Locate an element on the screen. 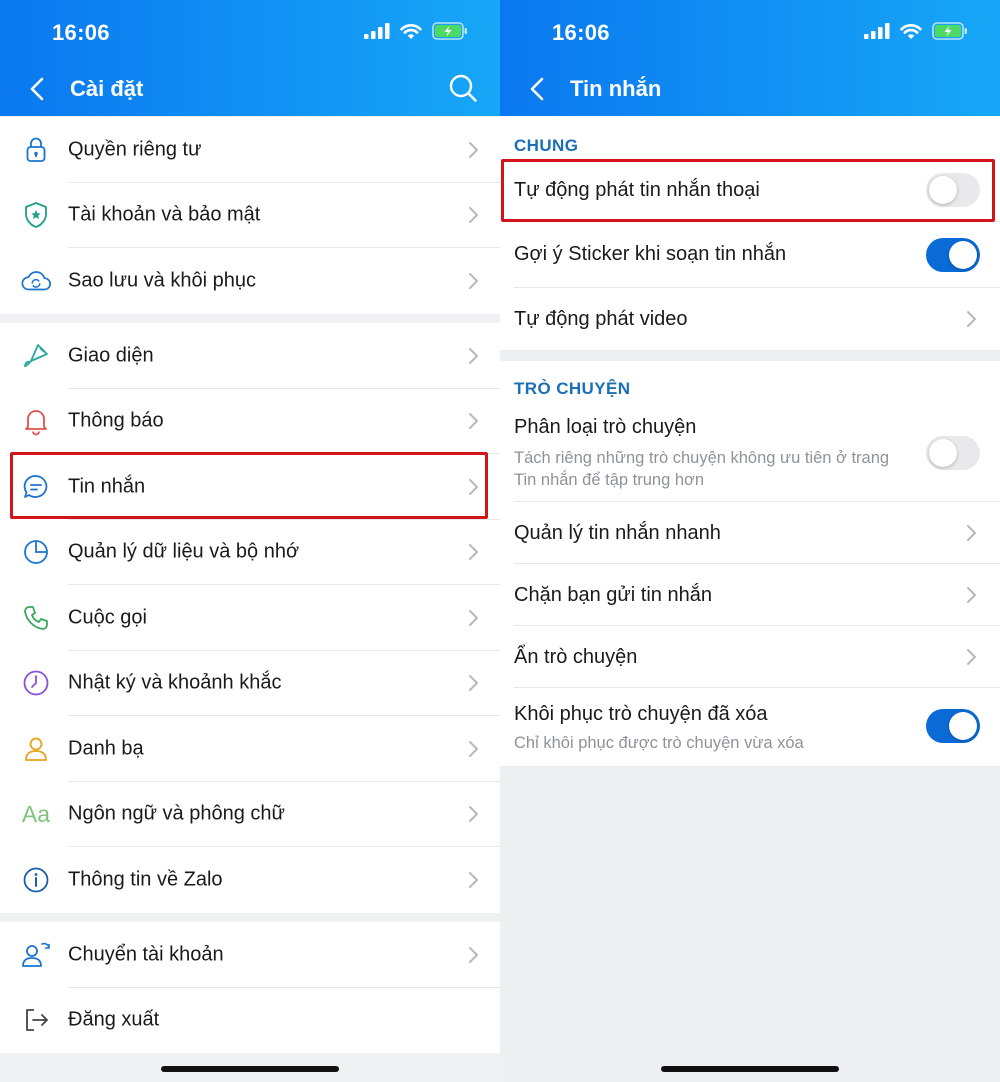  settings-item-label: Giao diện is located at coordinates (111, 355).